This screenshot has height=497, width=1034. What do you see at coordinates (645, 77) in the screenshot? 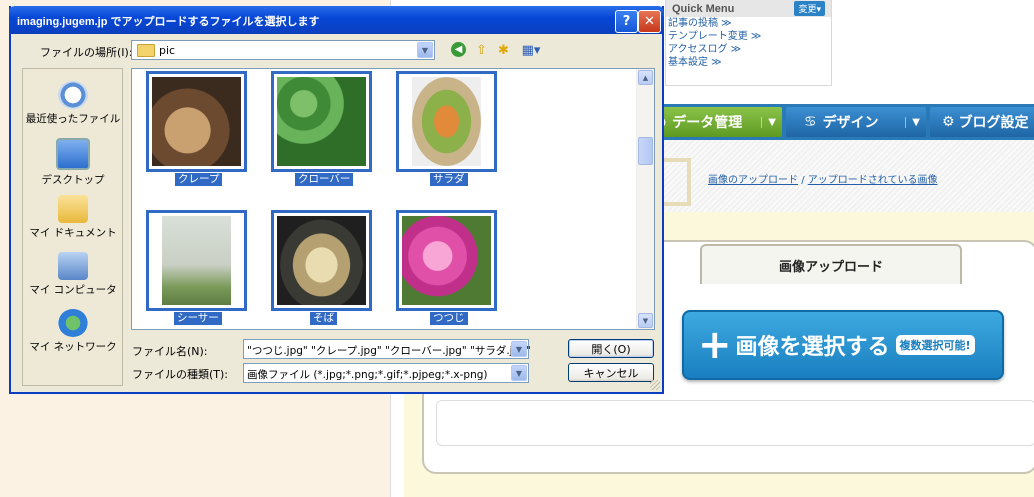
I see `scroll-up-icon: ▲` at bounding box center [645, 77].